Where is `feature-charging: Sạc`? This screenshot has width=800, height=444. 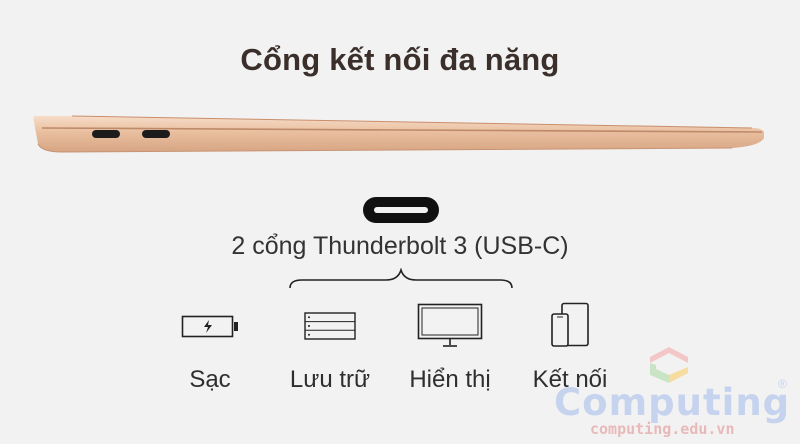
feature-charging: Sạc is located at coordinates (210, 350).